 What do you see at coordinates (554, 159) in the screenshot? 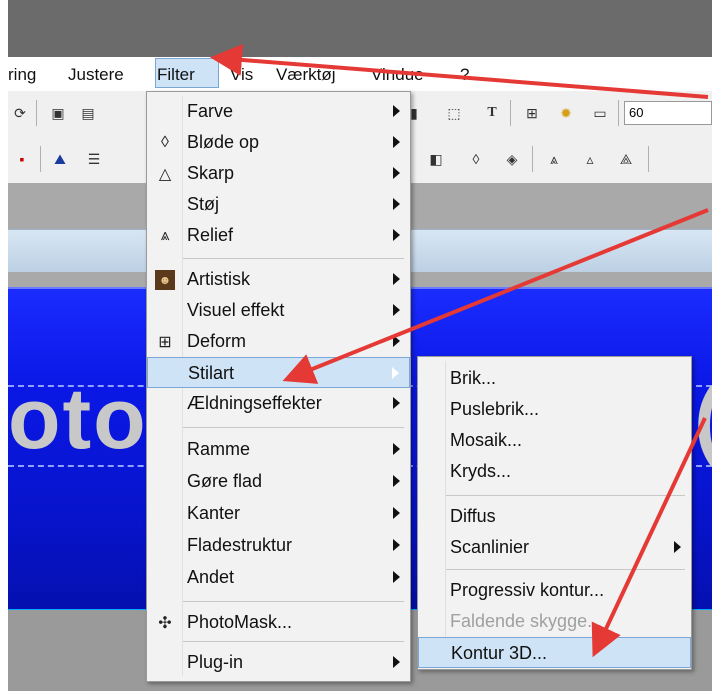
I see `emboss-icon: ⩓` at bounding box center [554, 159].